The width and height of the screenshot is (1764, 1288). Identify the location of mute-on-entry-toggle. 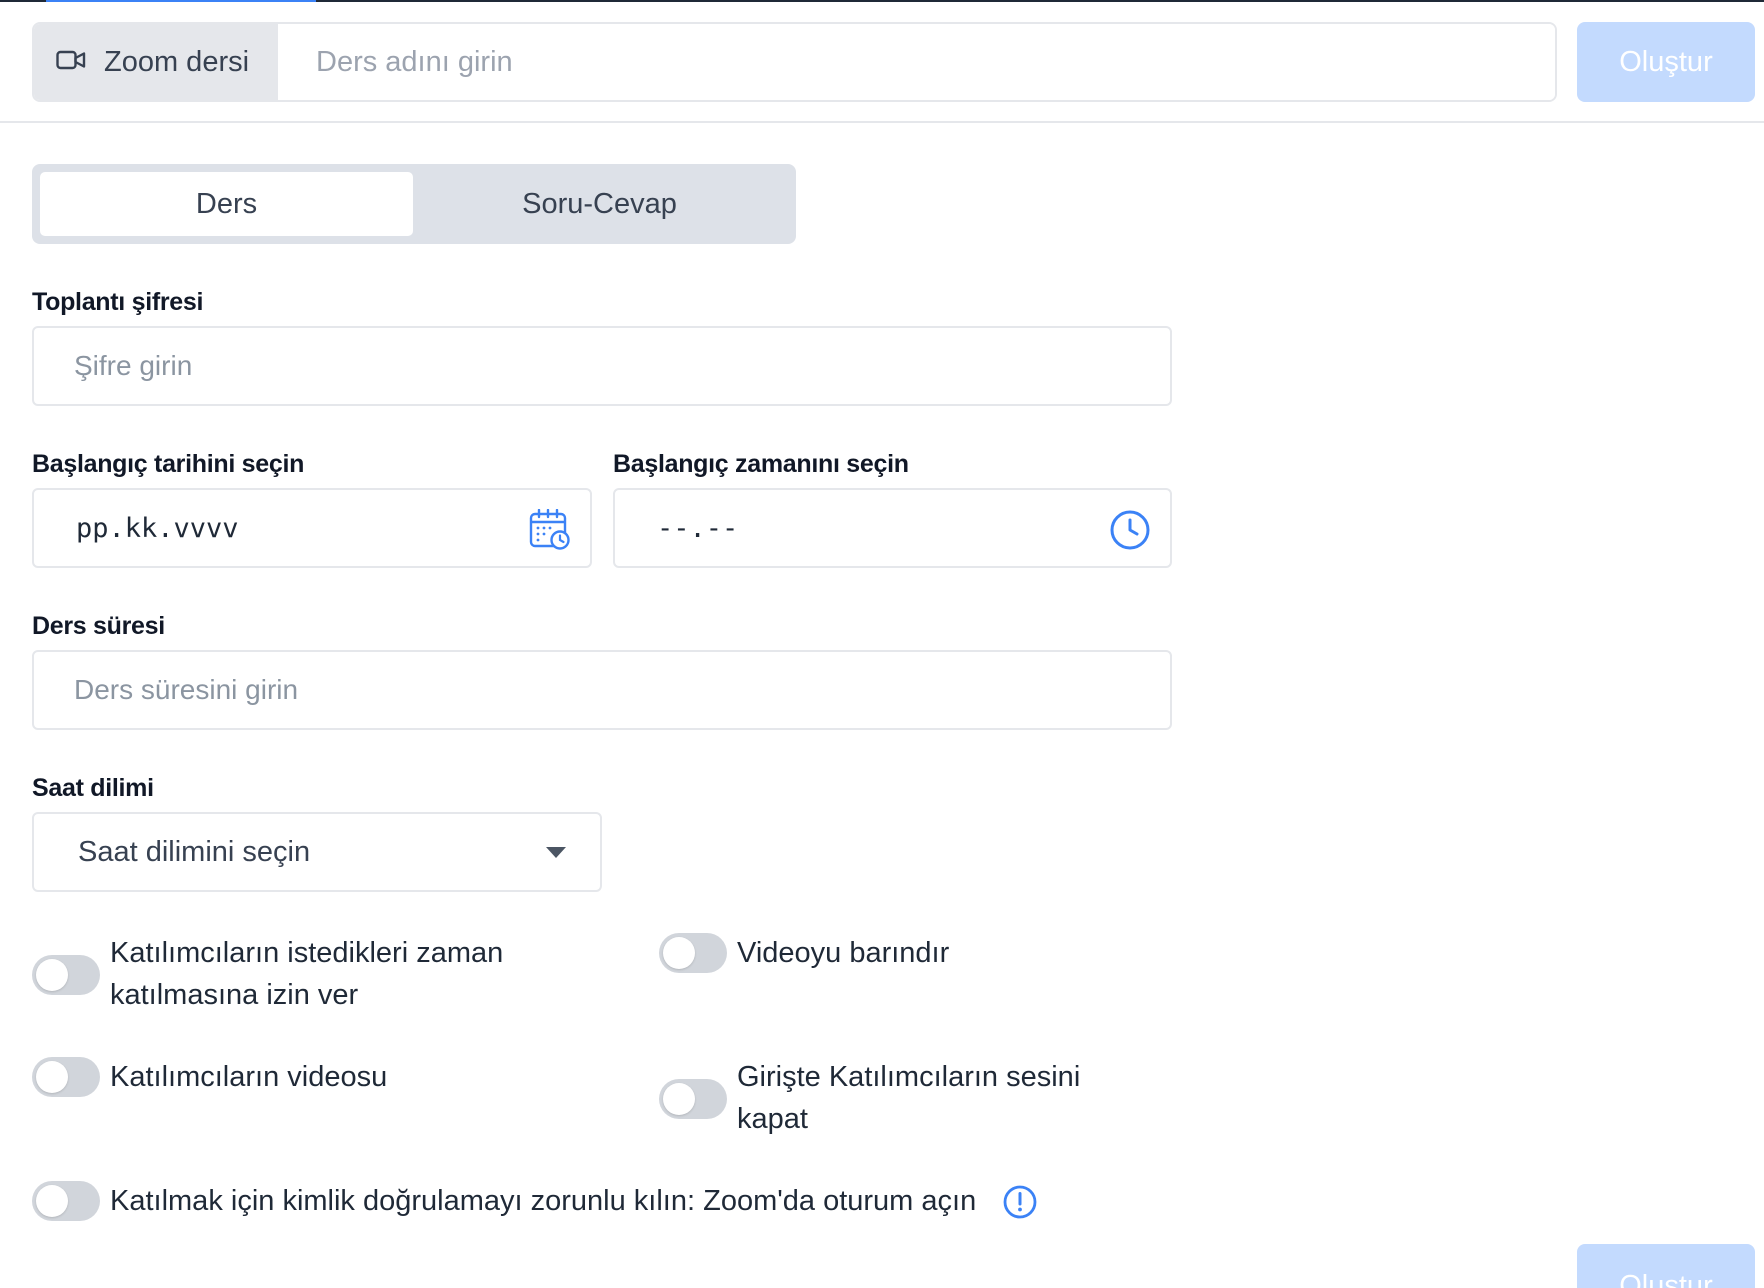
(693, 1099).